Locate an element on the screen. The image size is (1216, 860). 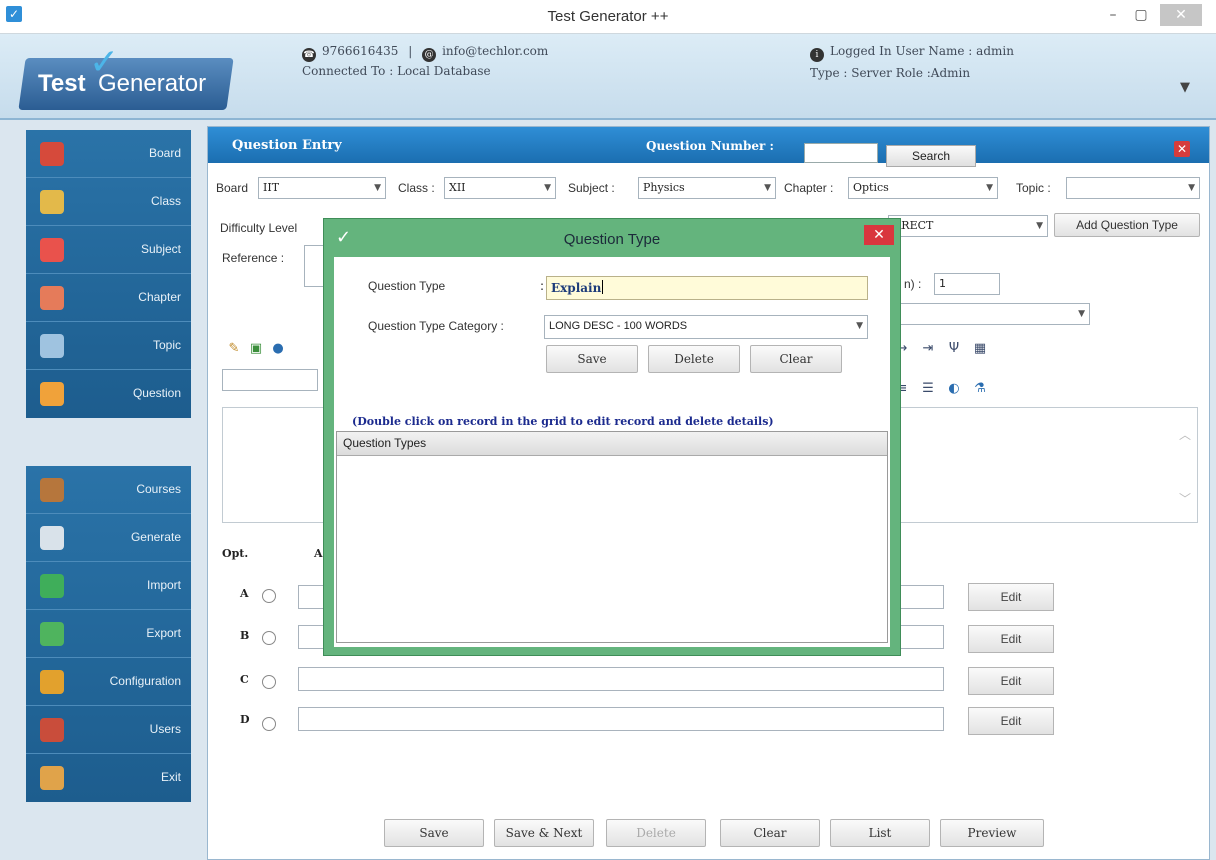
sidebar-item-courses: Courses is located at coordinates (108, 490).